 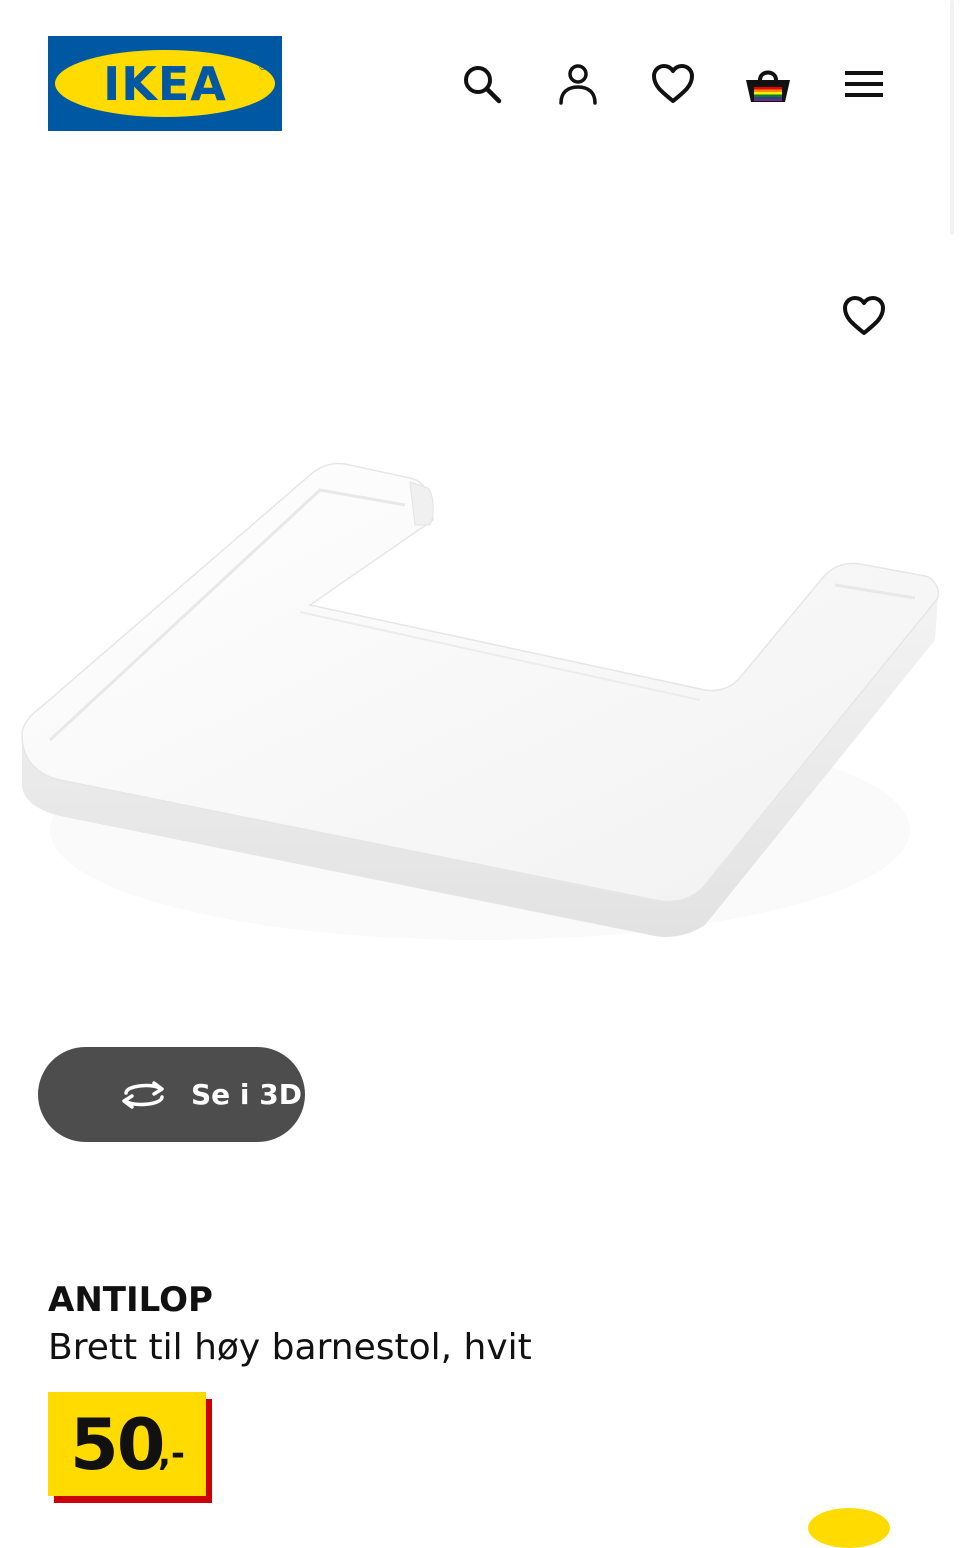 I want to click on account-icon, so click(x=578, y=84).